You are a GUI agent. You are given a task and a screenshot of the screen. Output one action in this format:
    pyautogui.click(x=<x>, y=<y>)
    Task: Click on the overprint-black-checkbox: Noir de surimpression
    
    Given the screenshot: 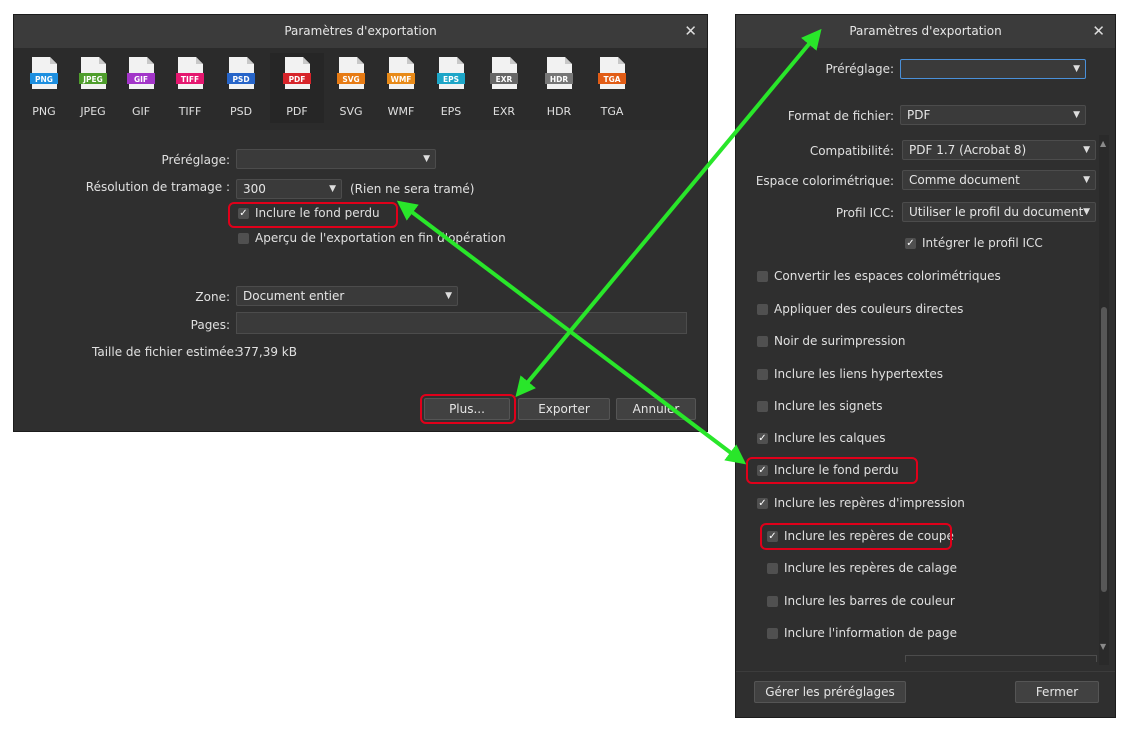 What is the action you would take?
    pyautogui.click(x=831, y=341)
    